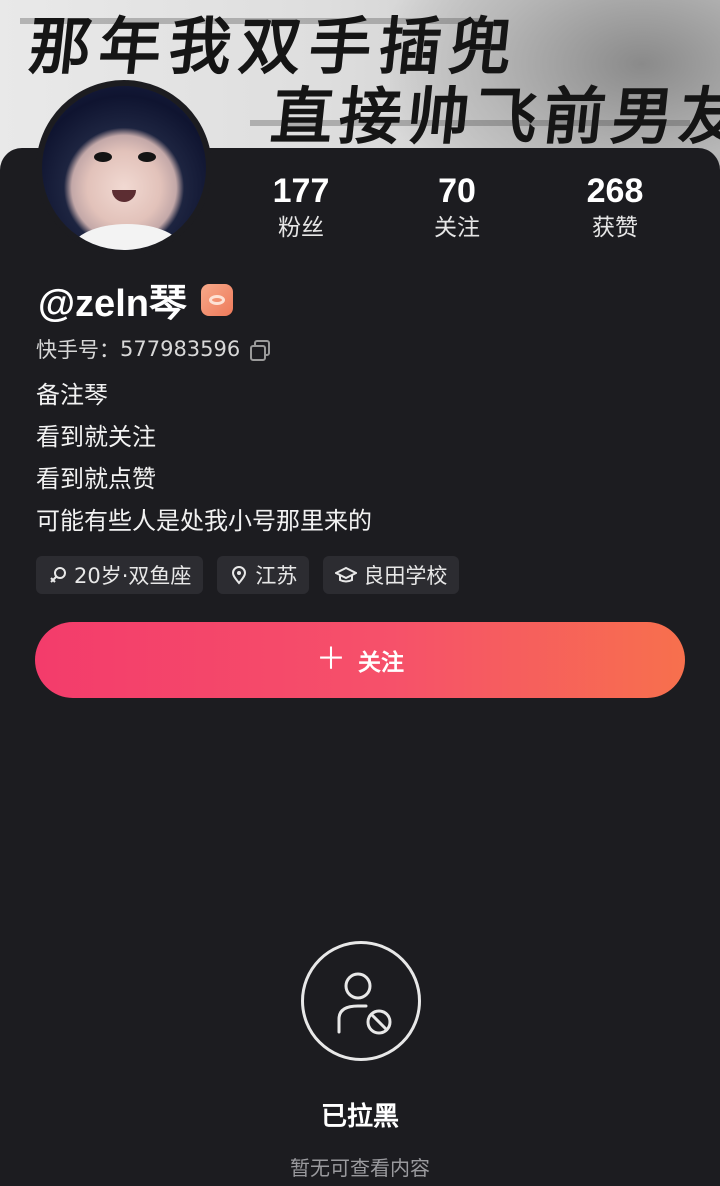  I want to click on stat-label: 粉丝, so click(301, 228).